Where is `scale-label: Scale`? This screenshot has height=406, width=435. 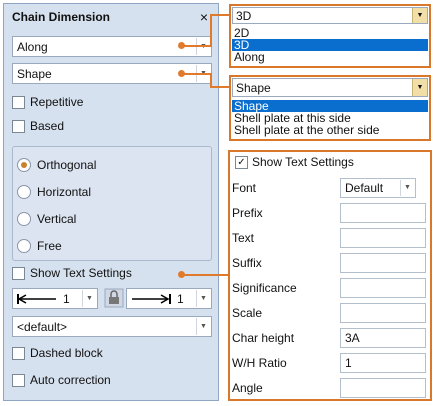
scale-label: Scale is located at coordinates (247, 313).